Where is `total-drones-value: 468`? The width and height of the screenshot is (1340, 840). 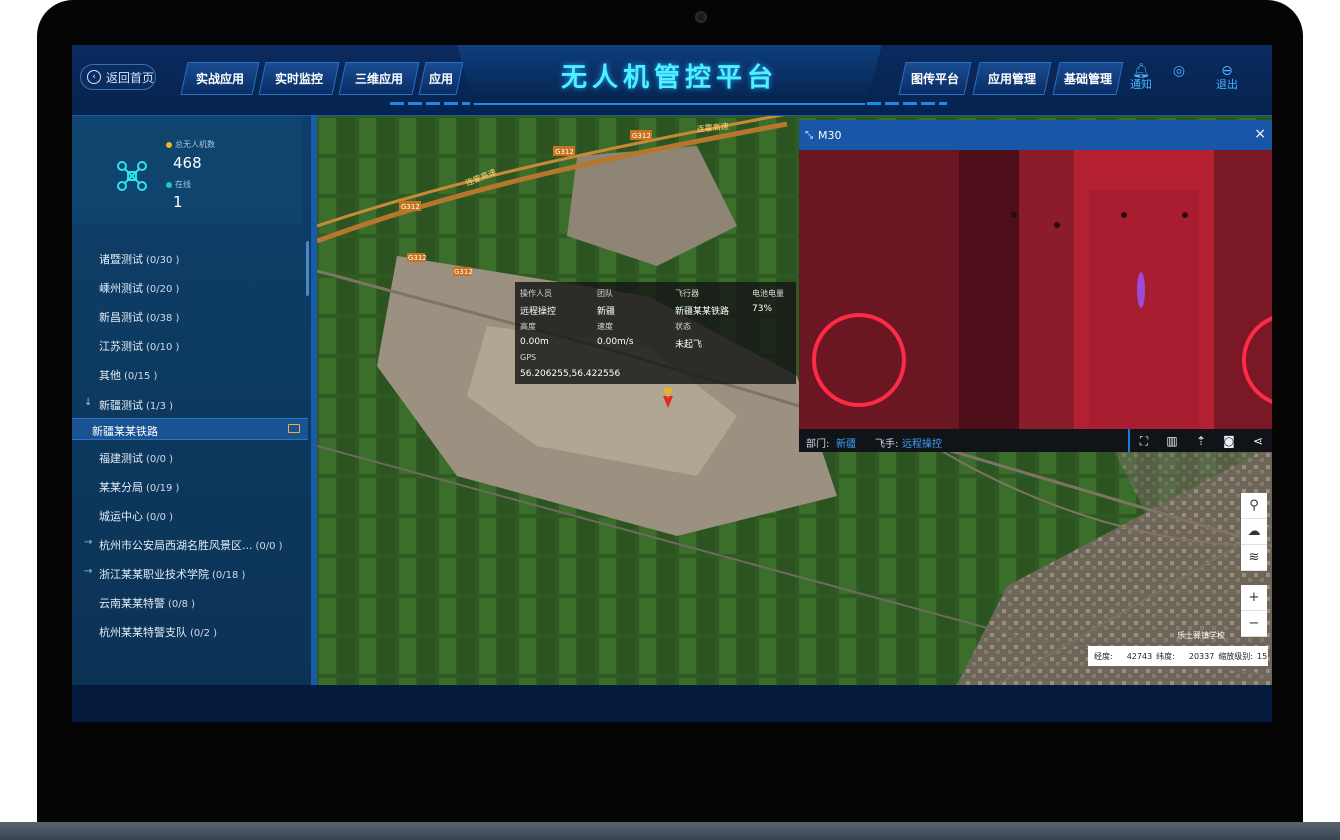 total-drones-value: 468 is located at coordinates (187, 163).